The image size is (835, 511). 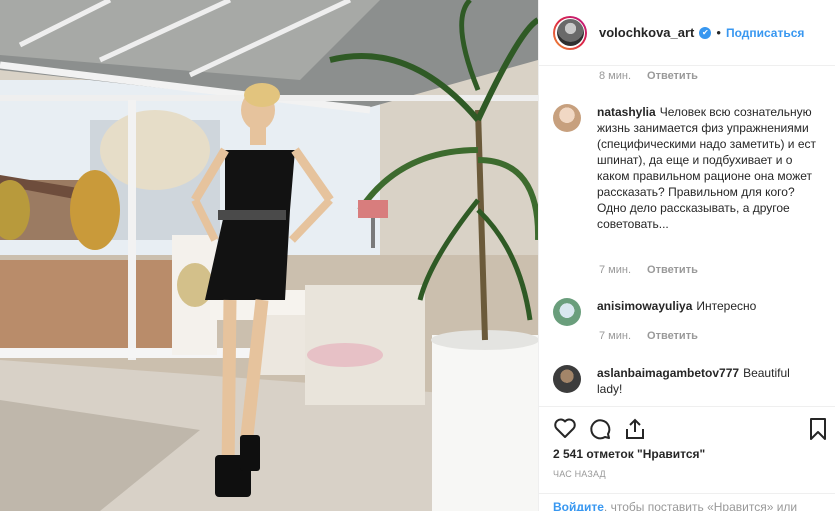 I want to click on comment-item: anisimowayuliya Интересно, so click(x=690, y=312).